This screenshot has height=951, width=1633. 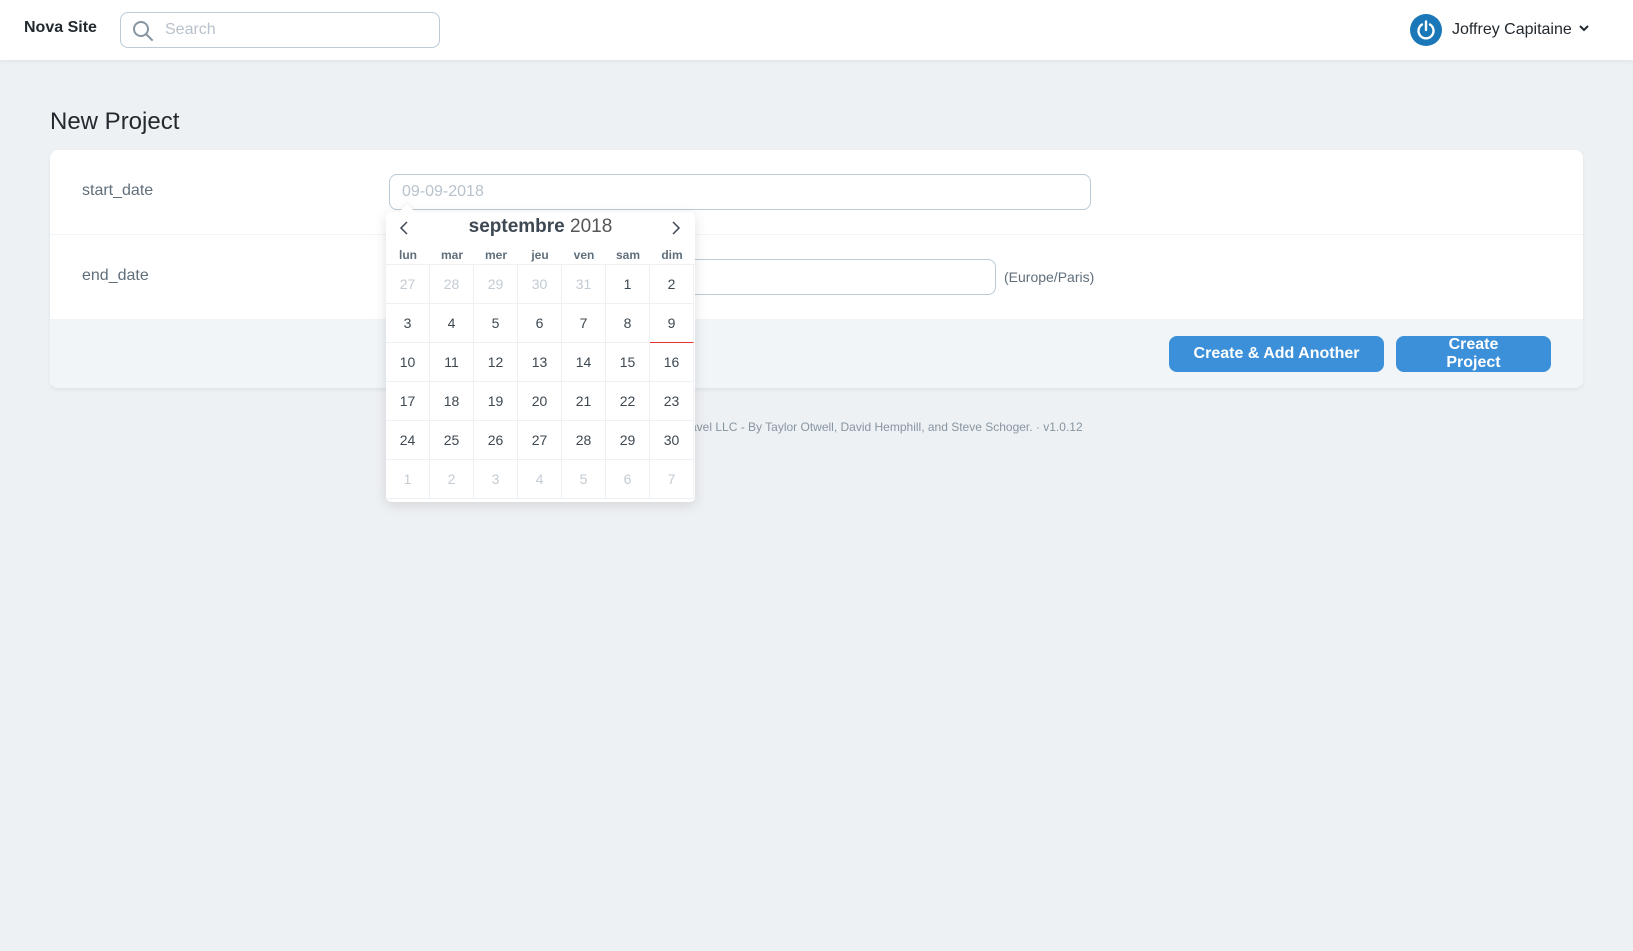 What do you see at coordinates (495, 255) in the screenshot?
I see `weekday-label: mer` at bounding box center [495, 255].